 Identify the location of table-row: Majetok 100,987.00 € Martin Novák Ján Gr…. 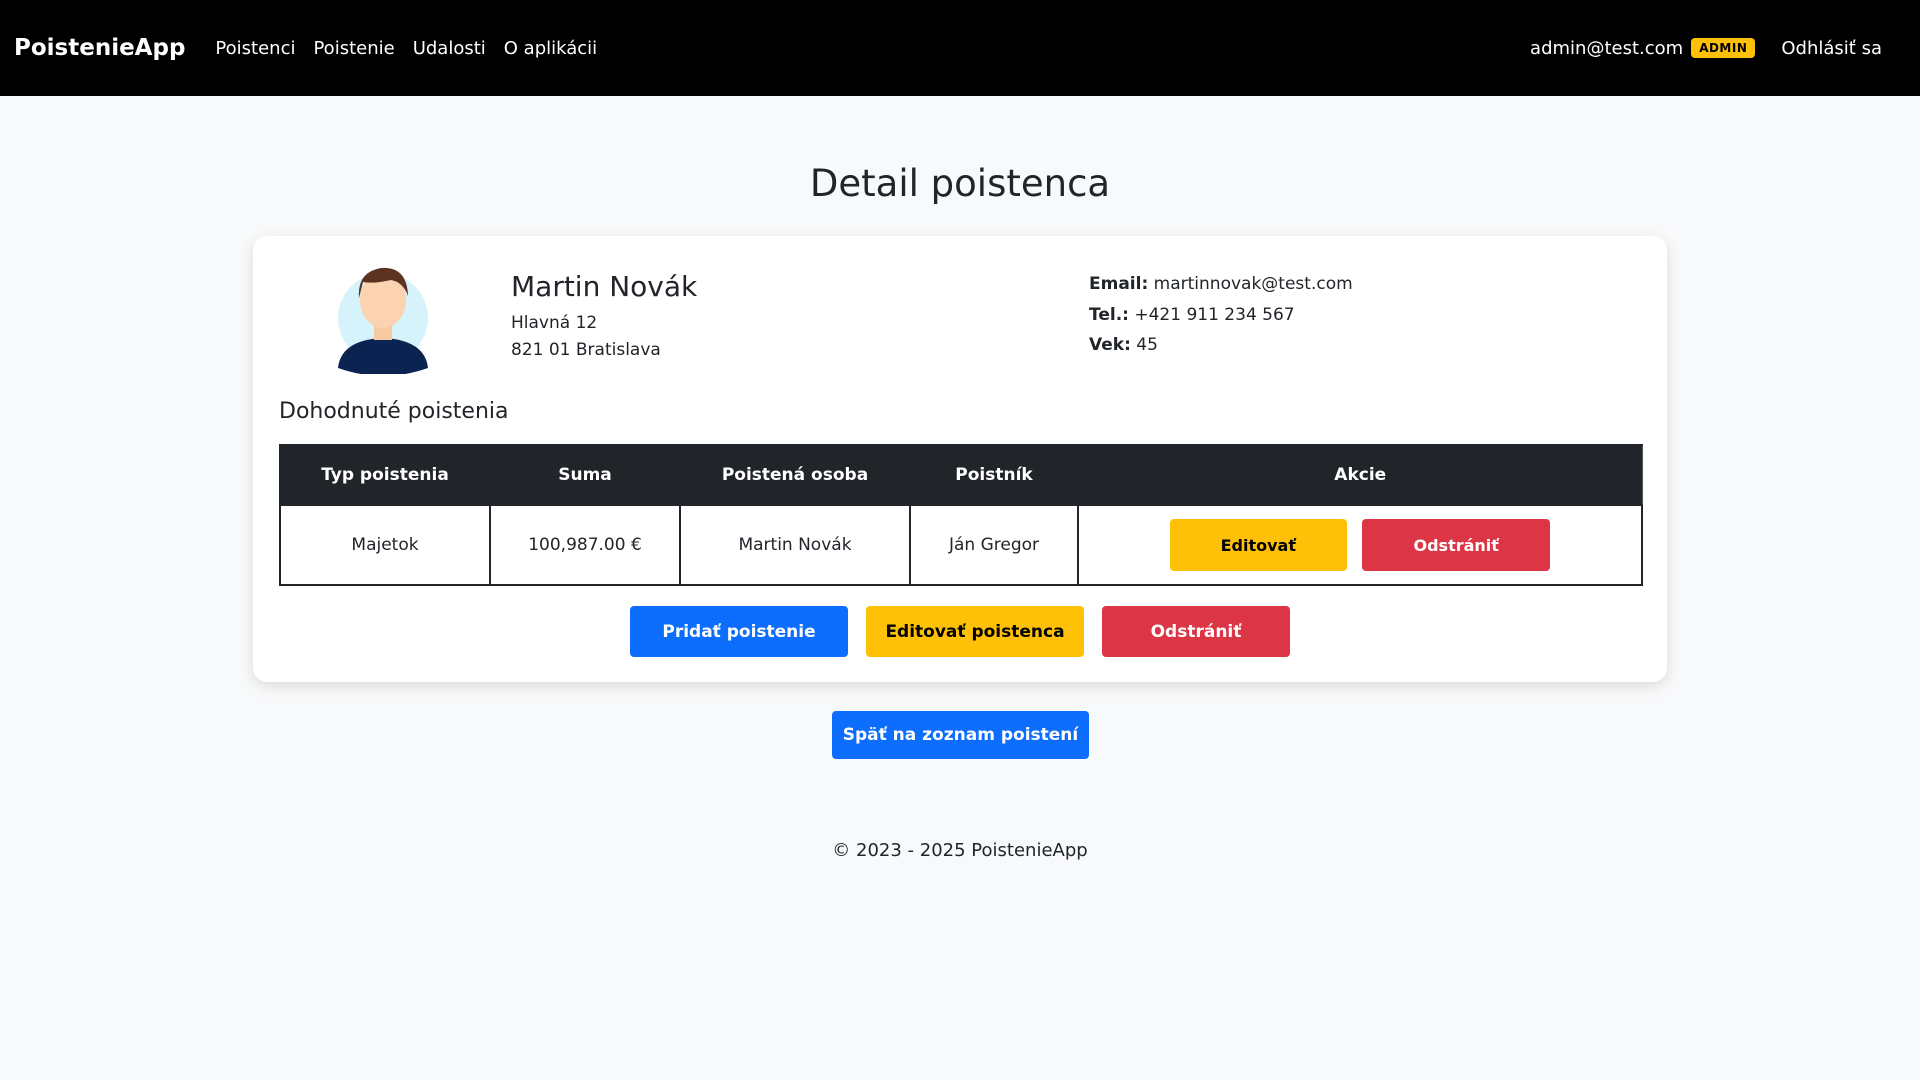
(961, 545).